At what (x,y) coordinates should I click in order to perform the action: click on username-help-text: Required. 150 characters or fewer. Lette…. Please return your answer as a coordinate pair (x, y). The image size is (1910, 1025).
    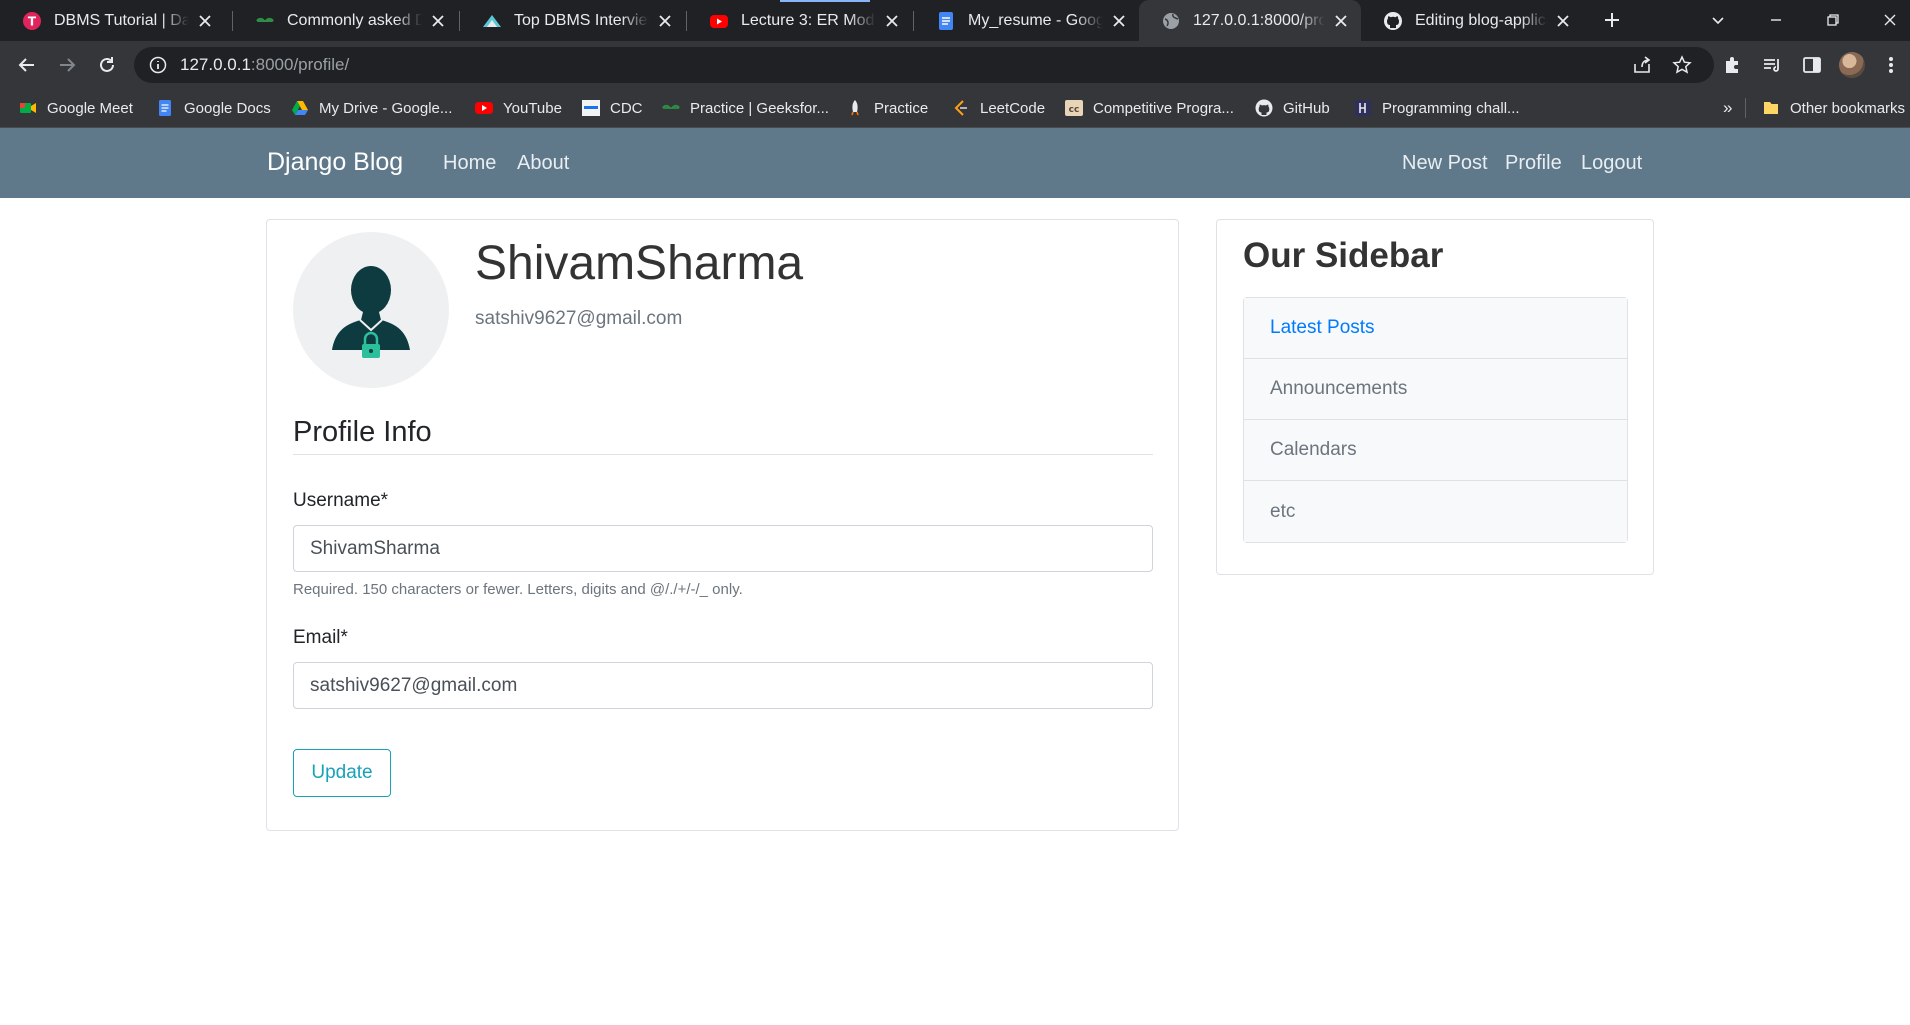
    Looking at the image, I should click on (518, 589).